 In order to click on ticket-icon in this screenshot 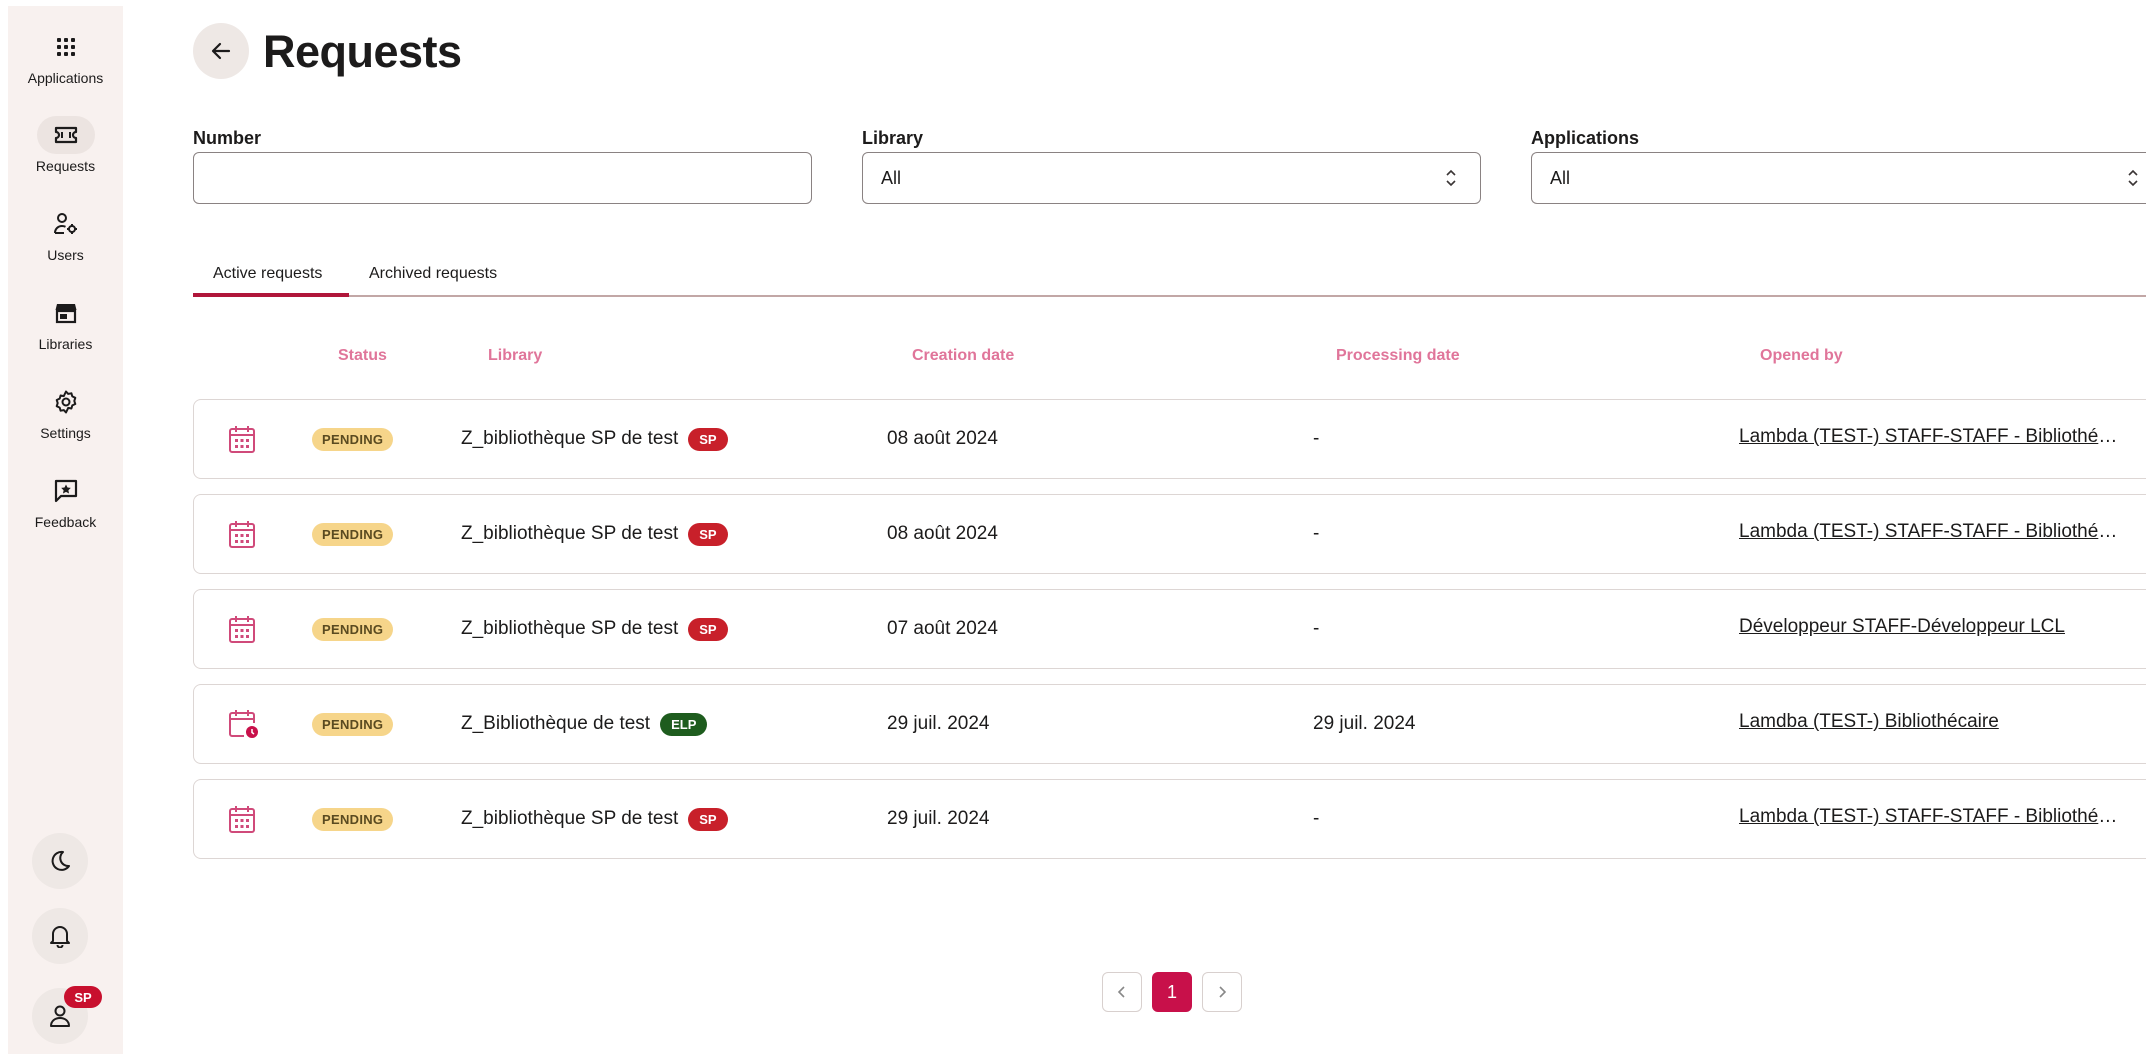, I will do `click(65, 135)`.